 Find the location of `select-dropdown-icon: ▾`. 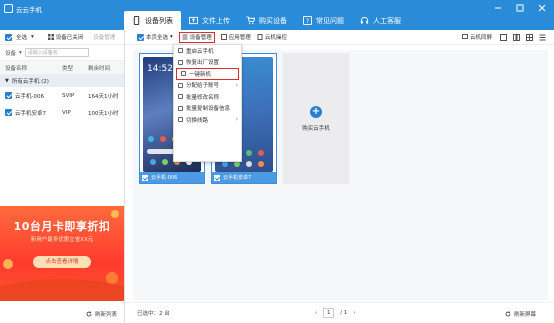

select-dropdown-icon: ▾ is located at coordinates (32, 37).